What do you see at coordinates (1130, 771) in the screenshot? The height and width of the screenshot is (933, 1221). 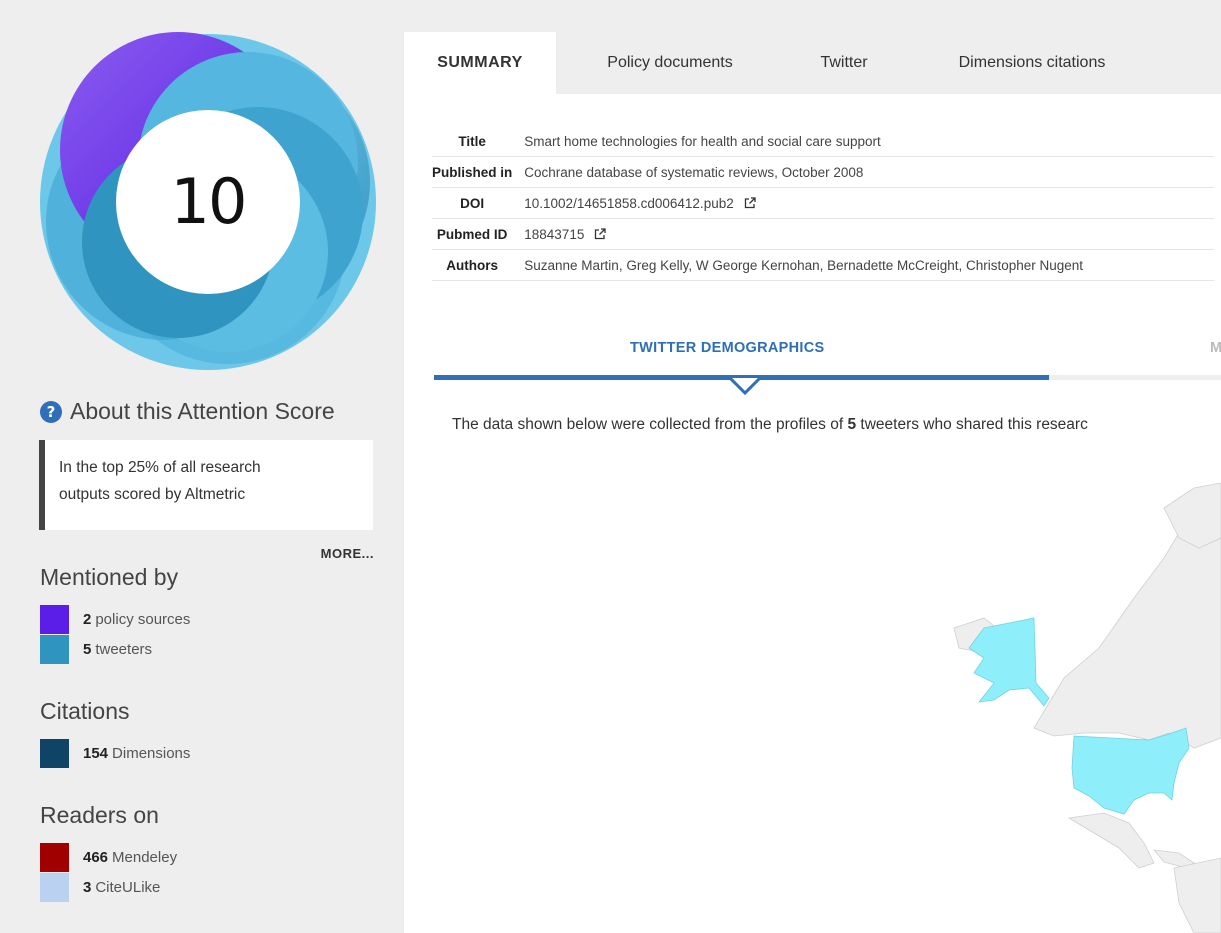 I see `map-usa` at bounding box center [1130, 771].